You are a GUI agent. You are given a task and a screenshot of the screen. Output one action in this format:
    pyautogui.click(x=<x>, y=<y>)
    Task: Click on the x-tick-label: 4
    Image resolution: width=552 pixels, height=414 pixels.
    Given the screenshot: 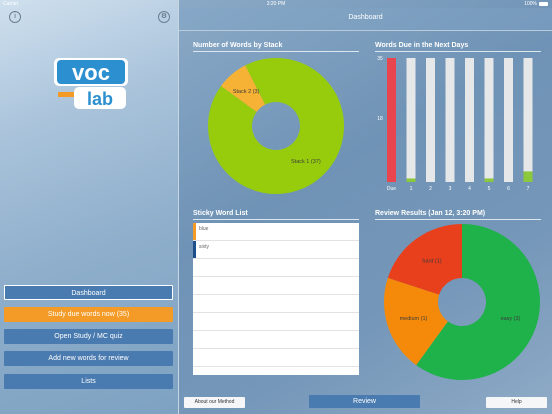 What is the action you would take?
    pyautogui.click(x=469, y=189)
    